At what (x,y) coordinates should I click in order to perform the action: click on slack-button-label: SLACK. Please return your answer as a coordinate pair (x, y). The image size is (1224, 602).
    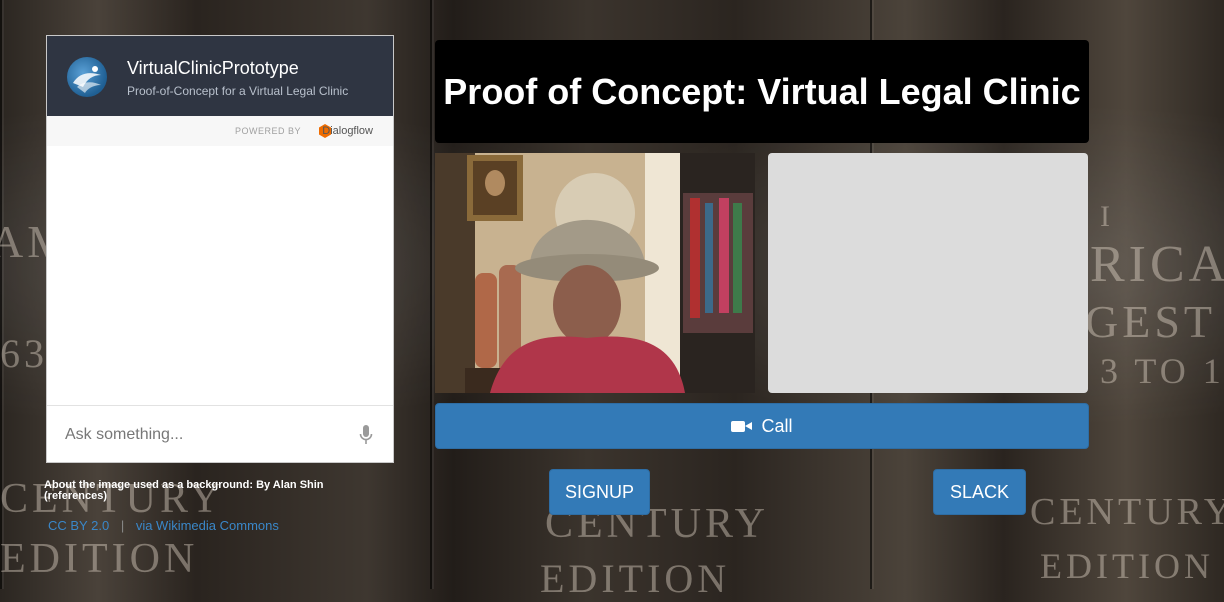
    Looking at the image, I should click on (979, 491).